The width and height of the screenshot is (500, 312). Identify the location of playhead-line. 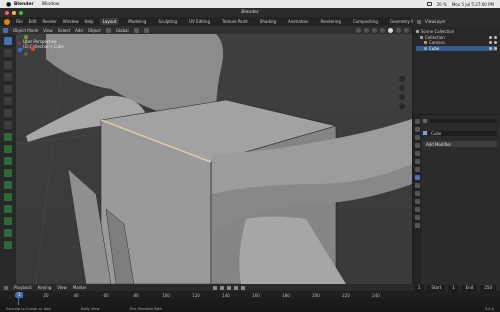
(18, 301).